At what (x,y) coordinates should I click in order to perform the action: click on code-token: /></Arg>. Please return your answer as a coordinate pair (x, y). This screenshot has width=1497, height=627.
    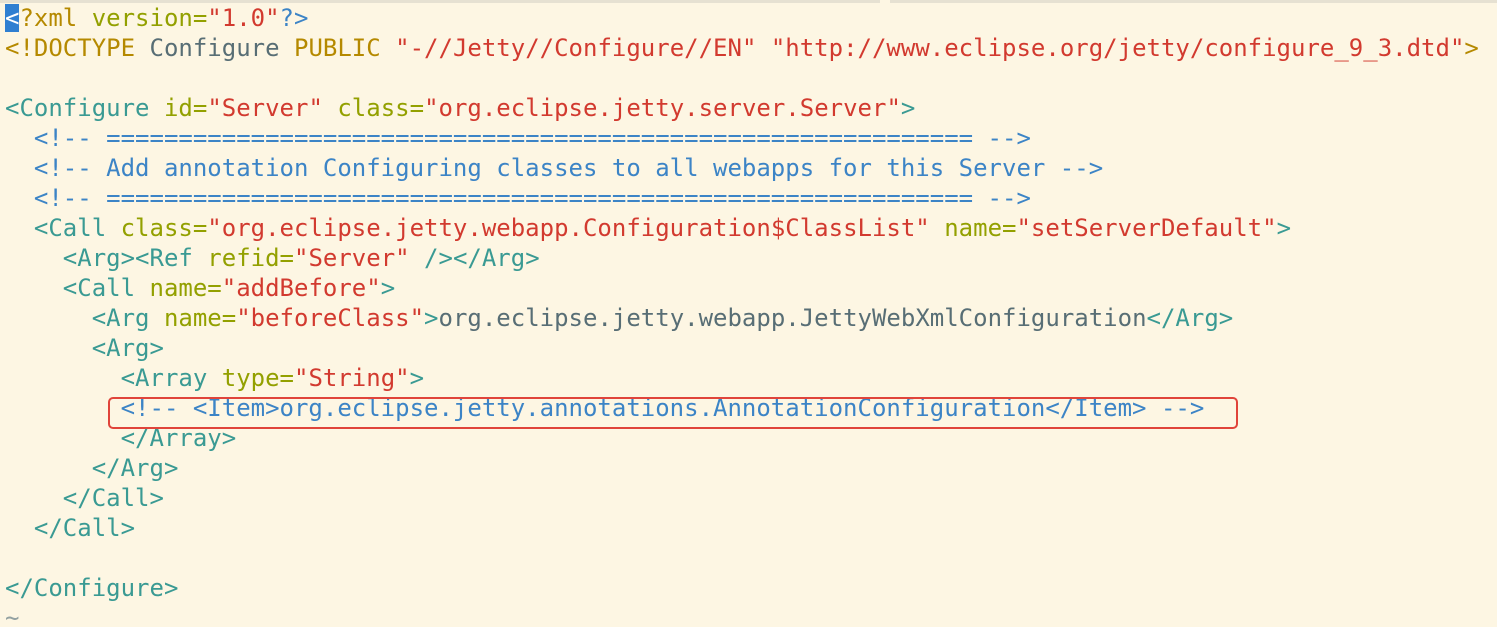
    Looking at the image, I should click on (482, 258).